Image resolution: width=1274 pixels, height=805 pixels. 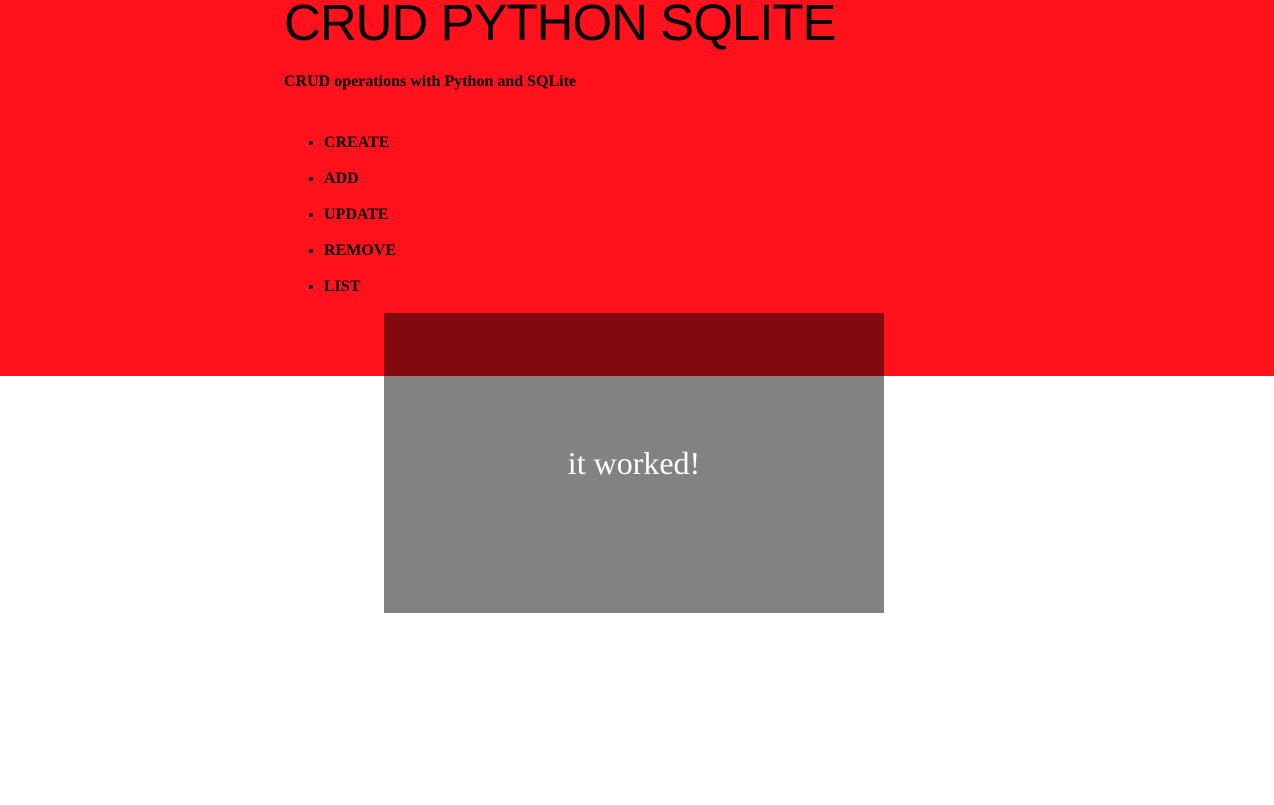 I want to click on menu-link-add: ADD, so click(x=341, y=178).